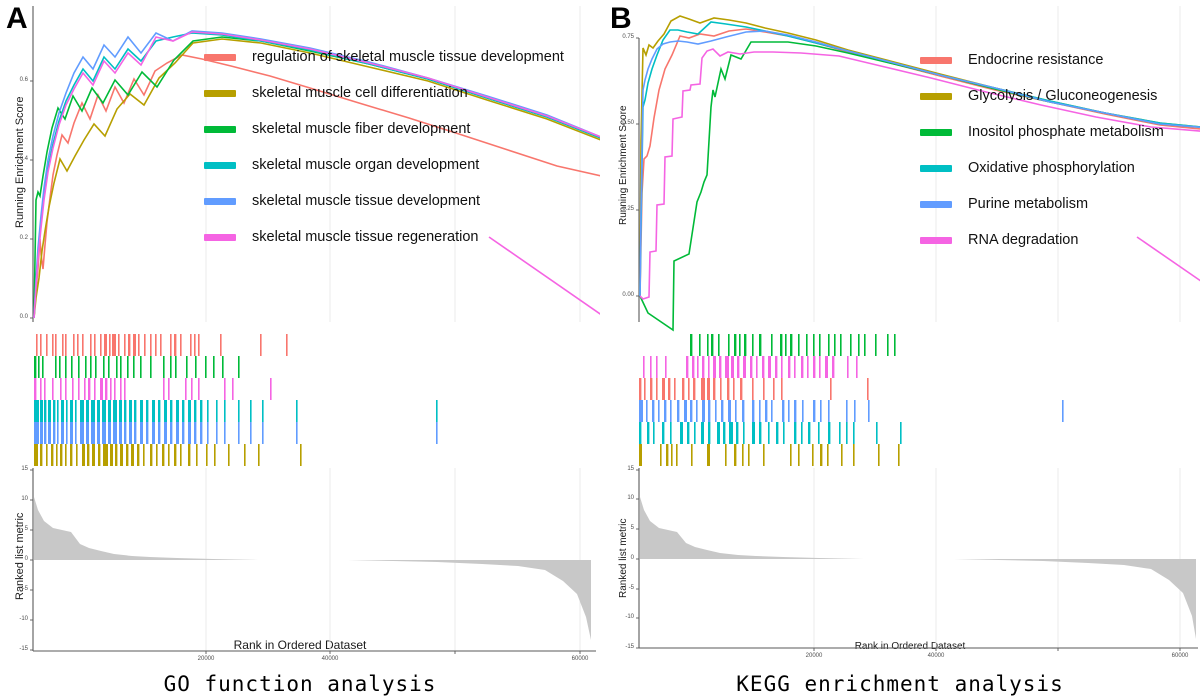 Image resolution: width=1200 pixels, height=698 pixels. What do you see at coordinates (754, 389) in the screenshot?
I see `tick-band-endocrine-resistance` at bounding box center [754, 389].